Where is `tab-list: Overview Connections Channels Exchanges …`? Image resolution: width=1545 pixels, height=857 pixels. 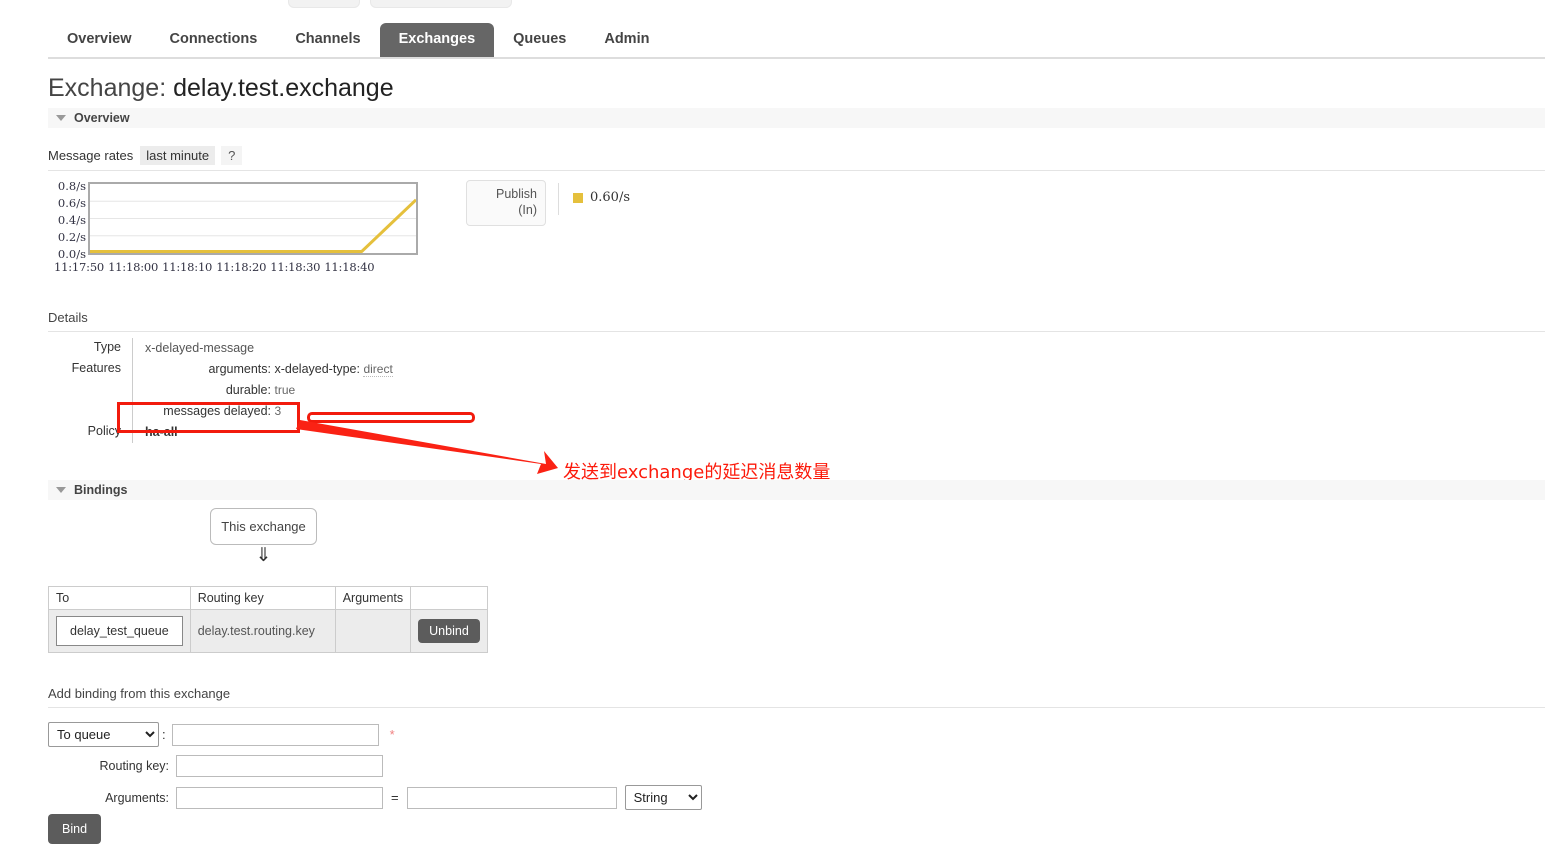 tab-list: Overview Connections Channels Exchanges … is located at coordinates (358, 39).